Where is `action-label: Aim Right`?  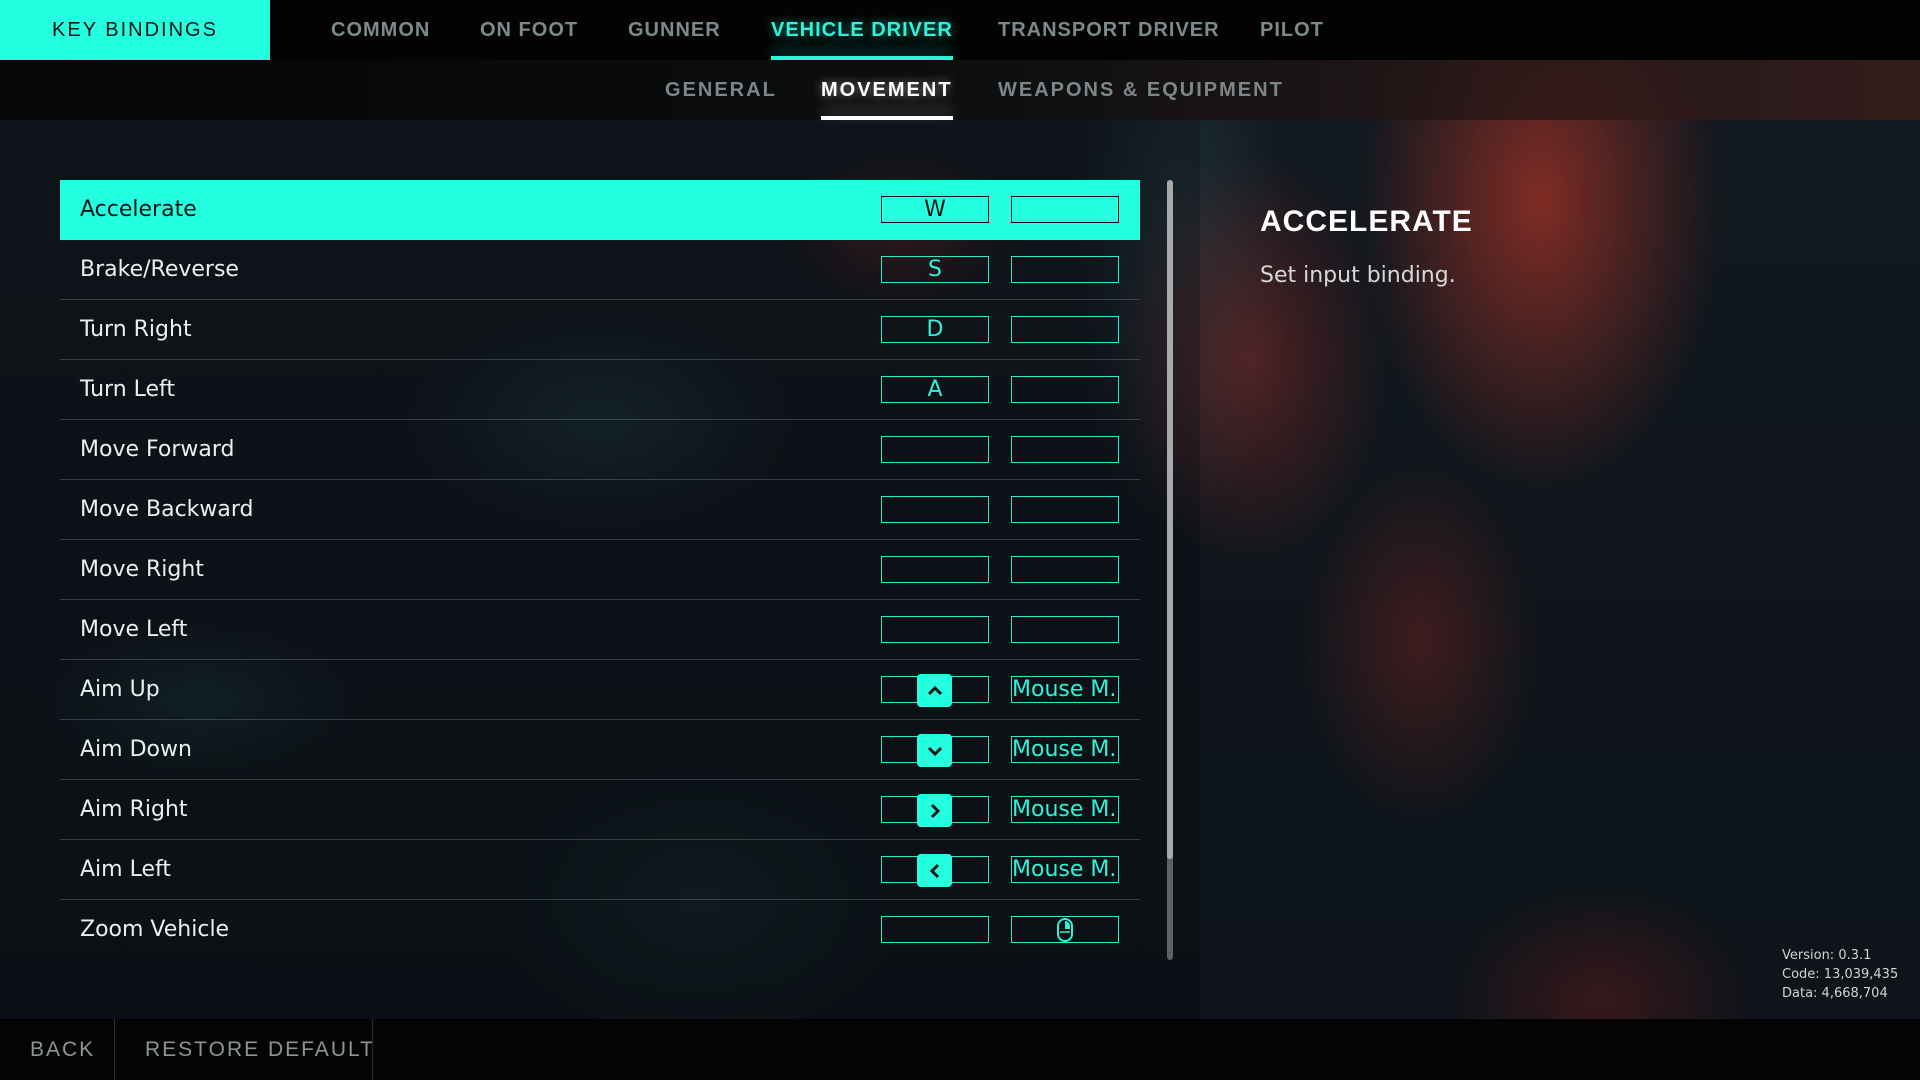
action-label: Aim Right is located at coordinates (134, 809).